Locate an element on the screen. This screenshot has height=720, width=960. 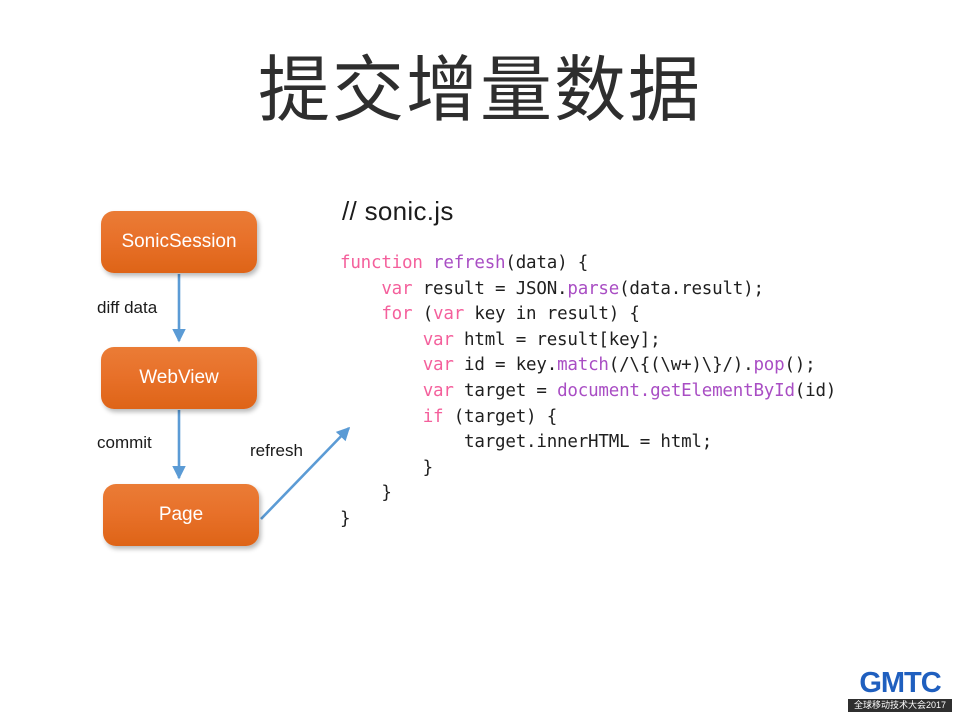
code-token: pop is located at coordinates (769, 365).